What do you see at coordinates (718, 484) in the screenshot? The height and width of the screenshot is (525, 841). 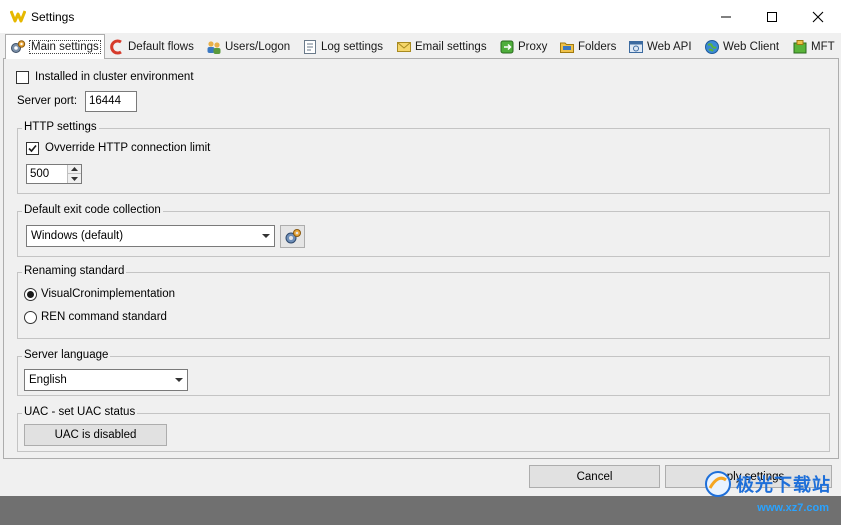 I see `watermark-logo-icon` at bounding box center [718, 484].